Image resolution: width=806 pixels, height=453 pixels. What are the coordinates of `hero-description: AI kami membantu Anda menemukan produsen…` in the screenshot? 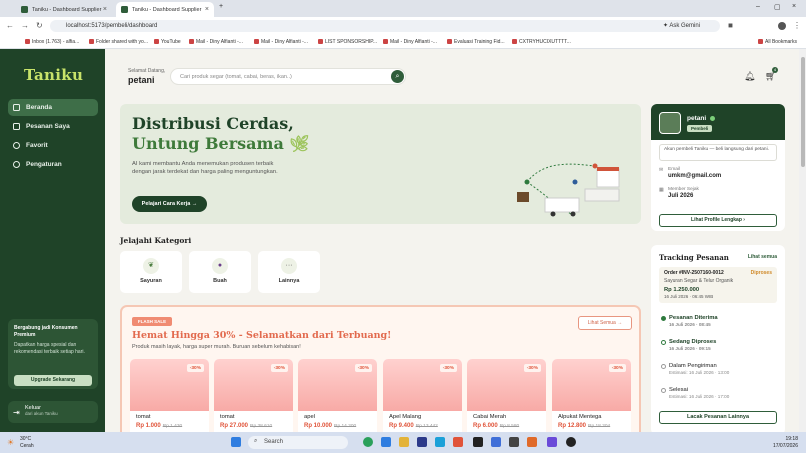 It's located at (205, 168).